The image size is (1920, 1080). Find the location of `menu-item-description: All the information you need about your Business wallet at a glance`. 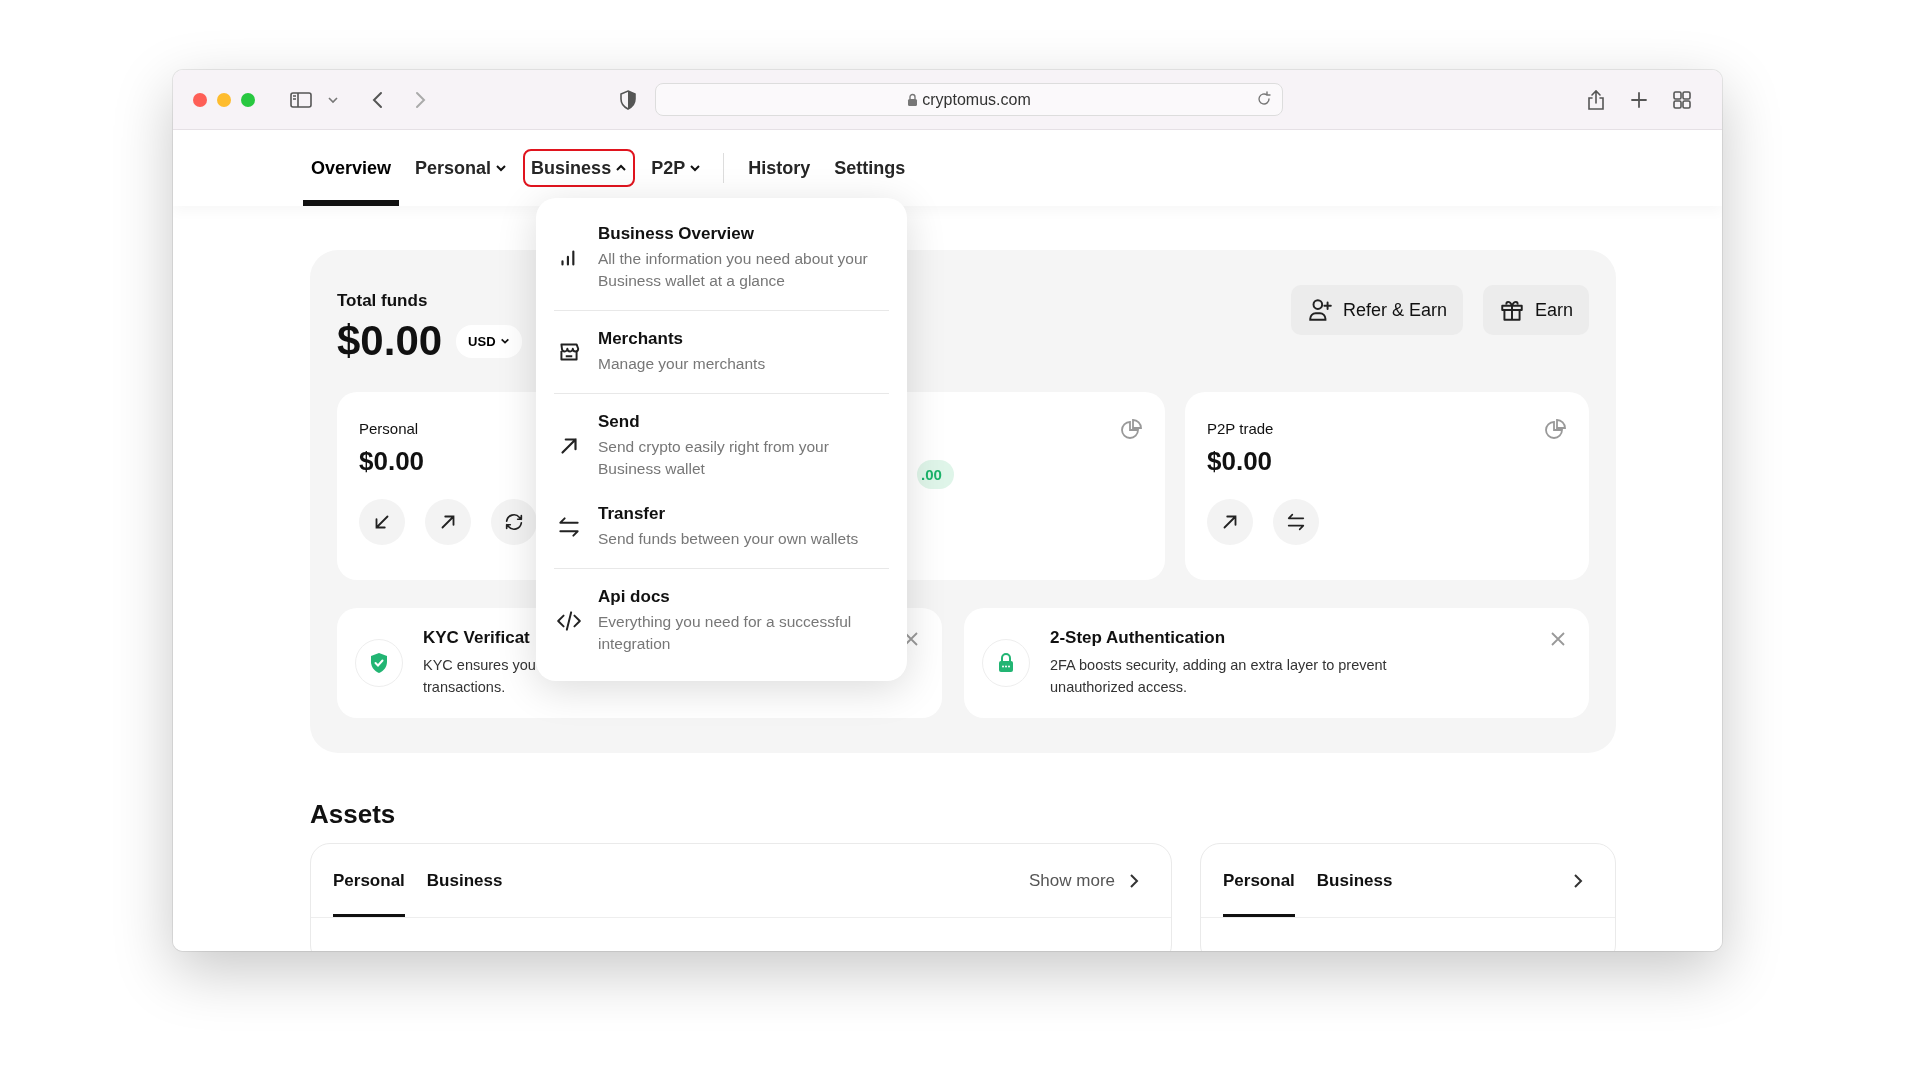

menu-item-description: All the information you need about your Business wallet at a glance is located at coordinates (733, 270).